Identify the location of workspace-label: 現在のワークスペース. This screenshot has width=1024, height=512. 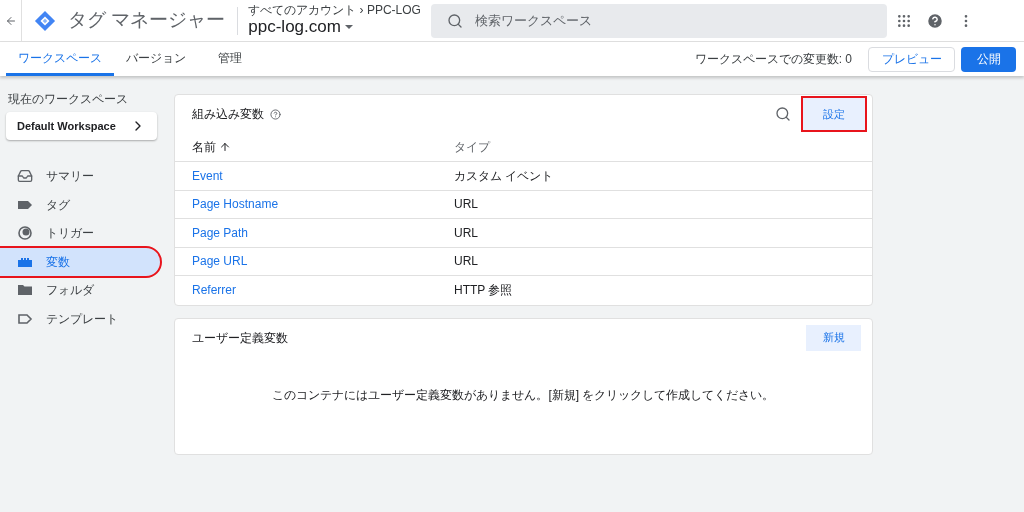
(68, 99).